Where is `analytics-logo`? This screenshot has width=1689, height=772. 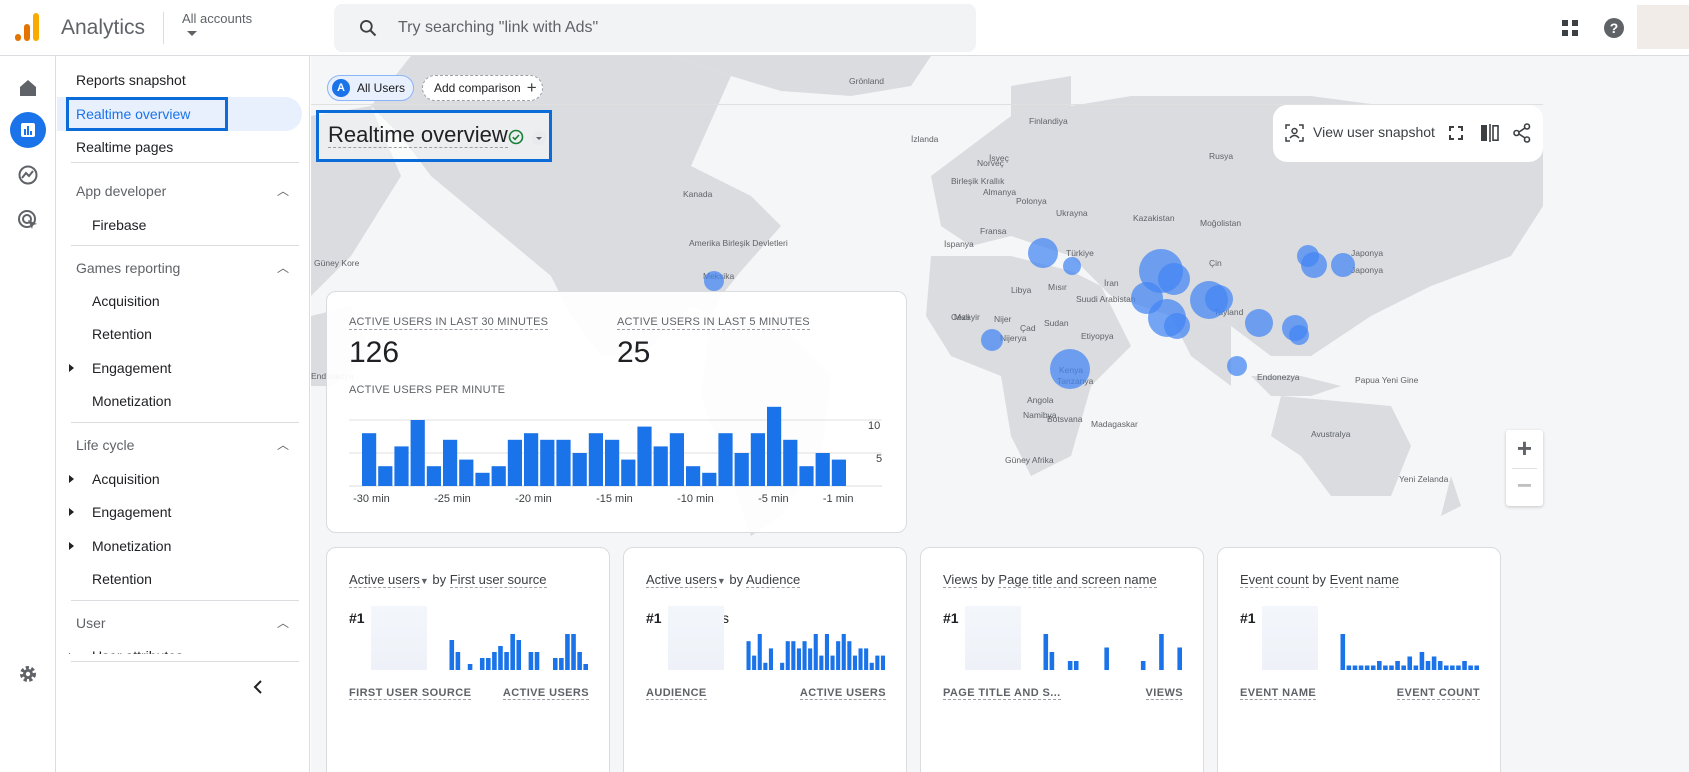
analytics-logo is located at coordinates (28, 27).